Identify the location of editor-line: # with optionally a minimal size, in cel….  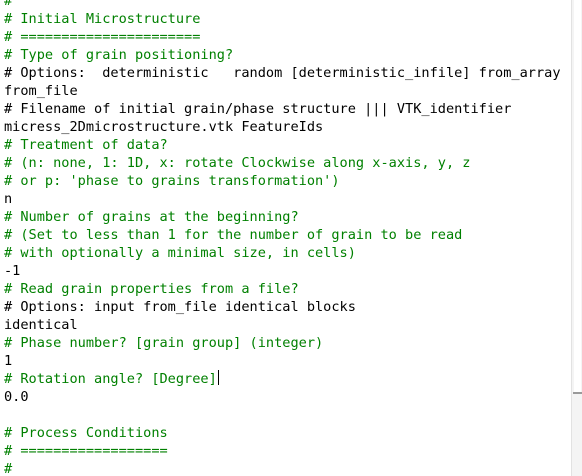
(282, 253).